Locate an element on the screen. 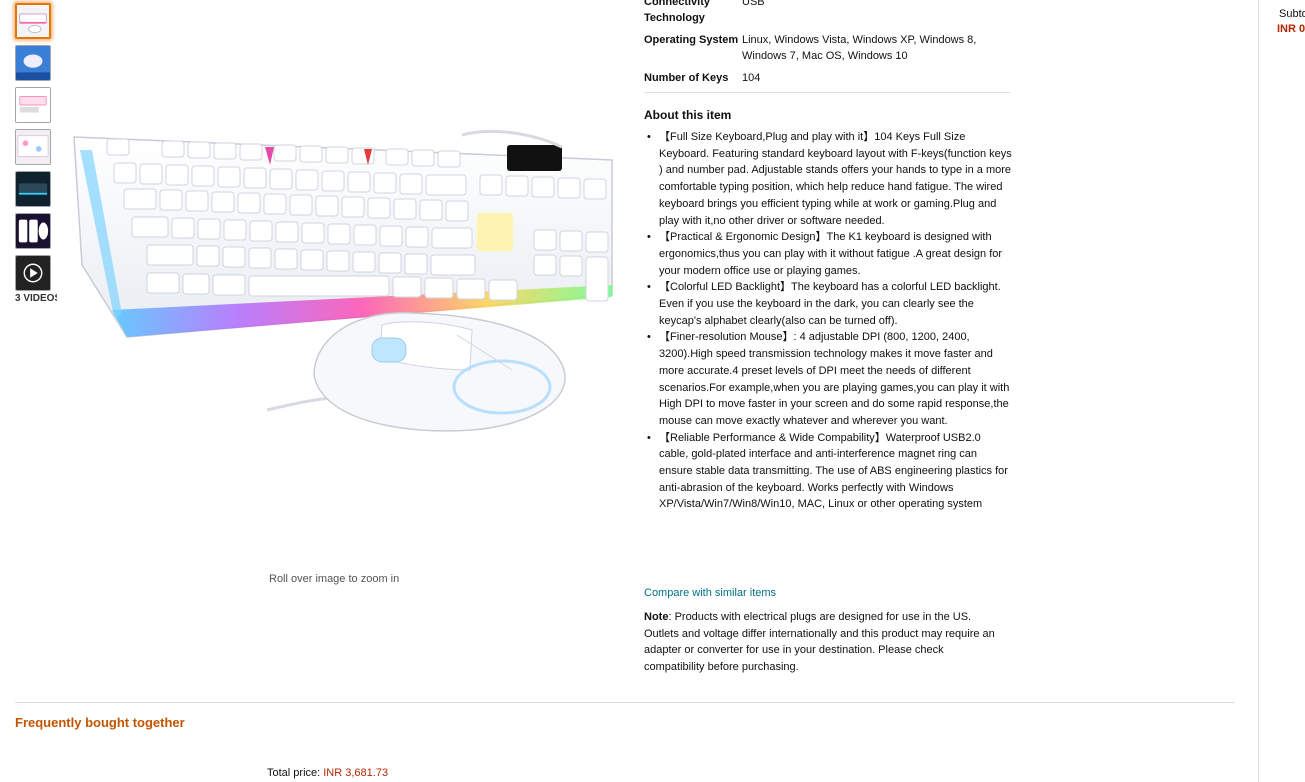  total-label: Total price: is located at coordinates (295, 773).